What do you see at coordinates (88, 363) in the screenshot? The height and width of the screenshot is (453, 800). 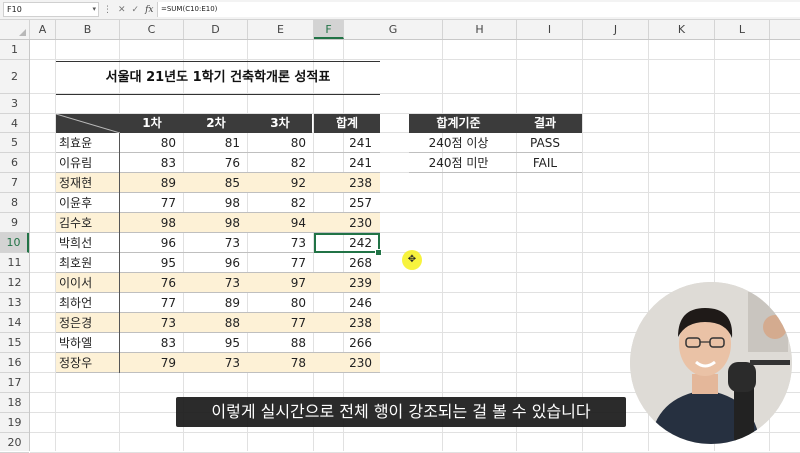 I see `student-name: 정장우` at bounding box center [88, 363].